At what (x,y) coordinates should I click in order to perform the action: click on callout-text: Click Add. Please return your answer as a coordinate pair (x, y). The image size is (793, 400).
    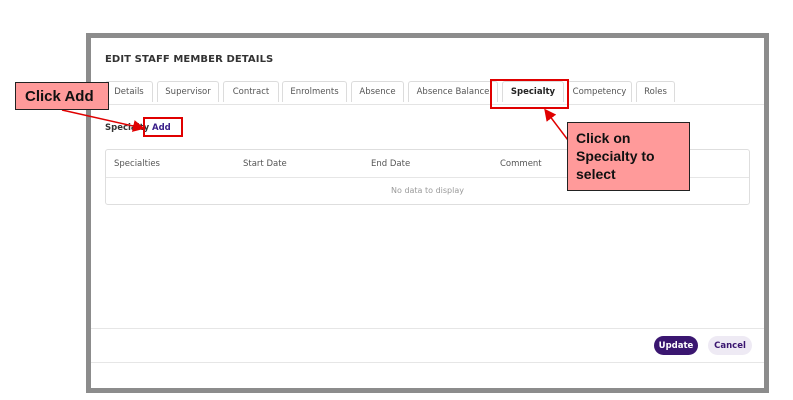
    Looking at the image, I should click on (59, 96).